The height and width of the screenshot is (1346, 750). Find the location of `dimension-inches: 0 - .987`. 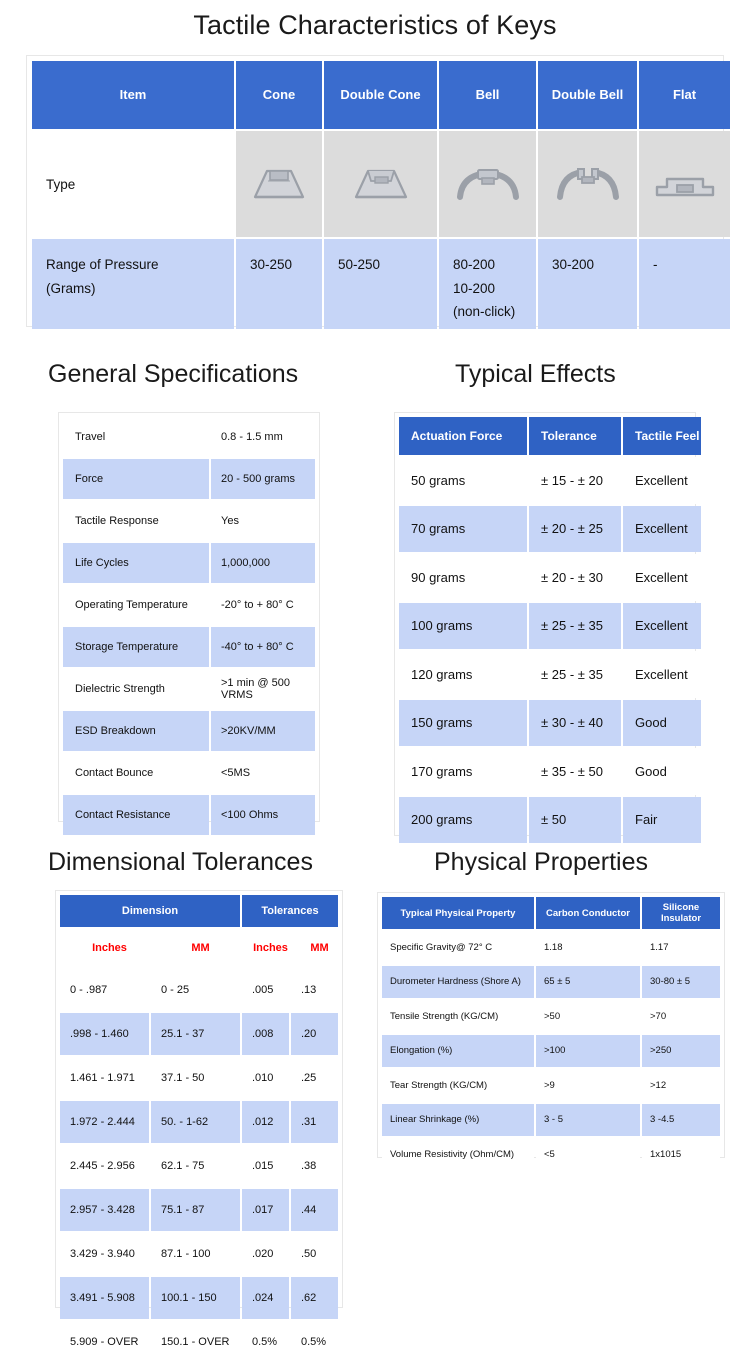

dimension-inches: 0 - .987 is located at coordinates (104, 990).